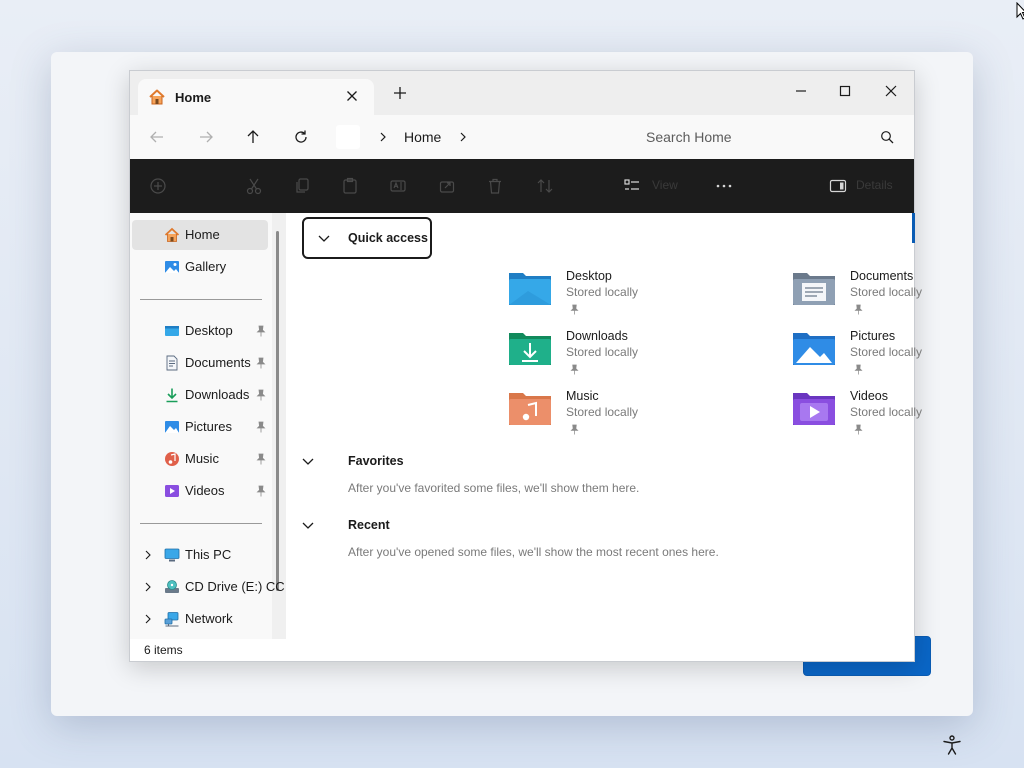 This screenshot has height=768, width=1024. I want to click on accessibility-icon, so click(952, 745).